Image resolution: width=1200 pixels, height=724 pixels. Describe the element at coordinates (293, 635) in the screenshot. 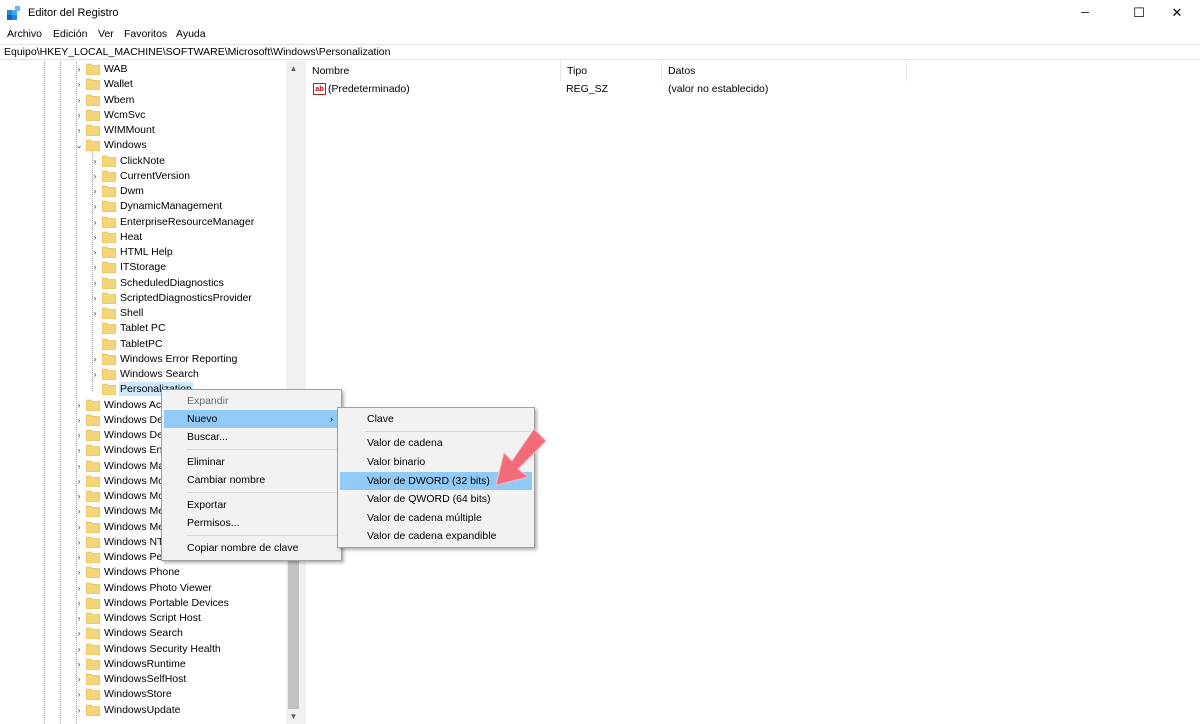

I see `scroll-thumb` at that location.